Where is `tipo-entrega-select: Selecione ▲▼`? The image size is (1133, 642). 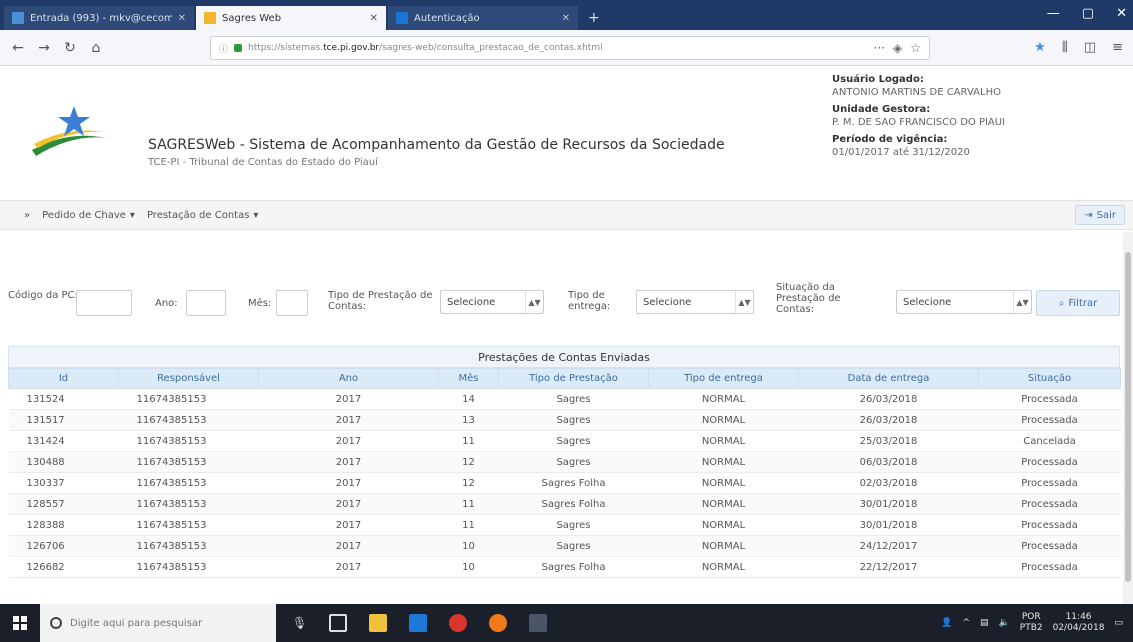 tipo-entrega-select: Selecione ▲▼ is located at coordinates (695, 302).